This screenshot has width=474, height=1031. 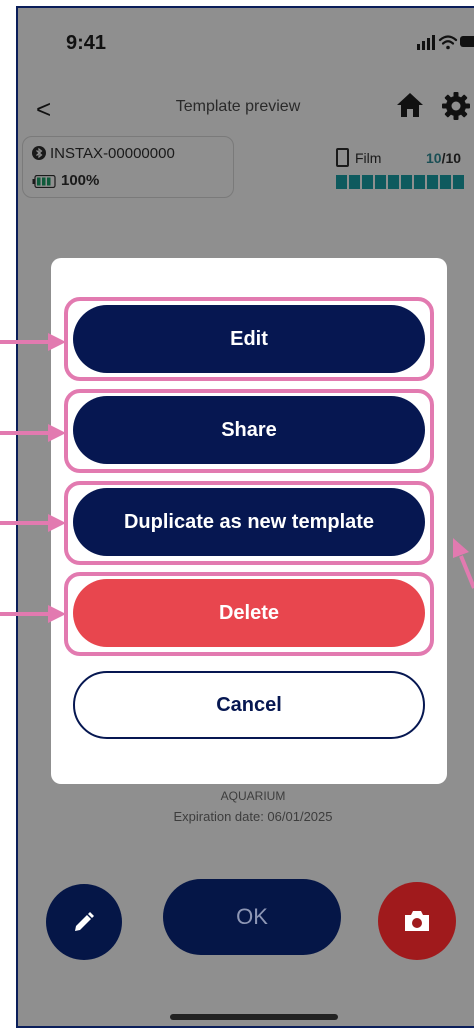 I want to click on arrow-right, so click(x=466, y=572).